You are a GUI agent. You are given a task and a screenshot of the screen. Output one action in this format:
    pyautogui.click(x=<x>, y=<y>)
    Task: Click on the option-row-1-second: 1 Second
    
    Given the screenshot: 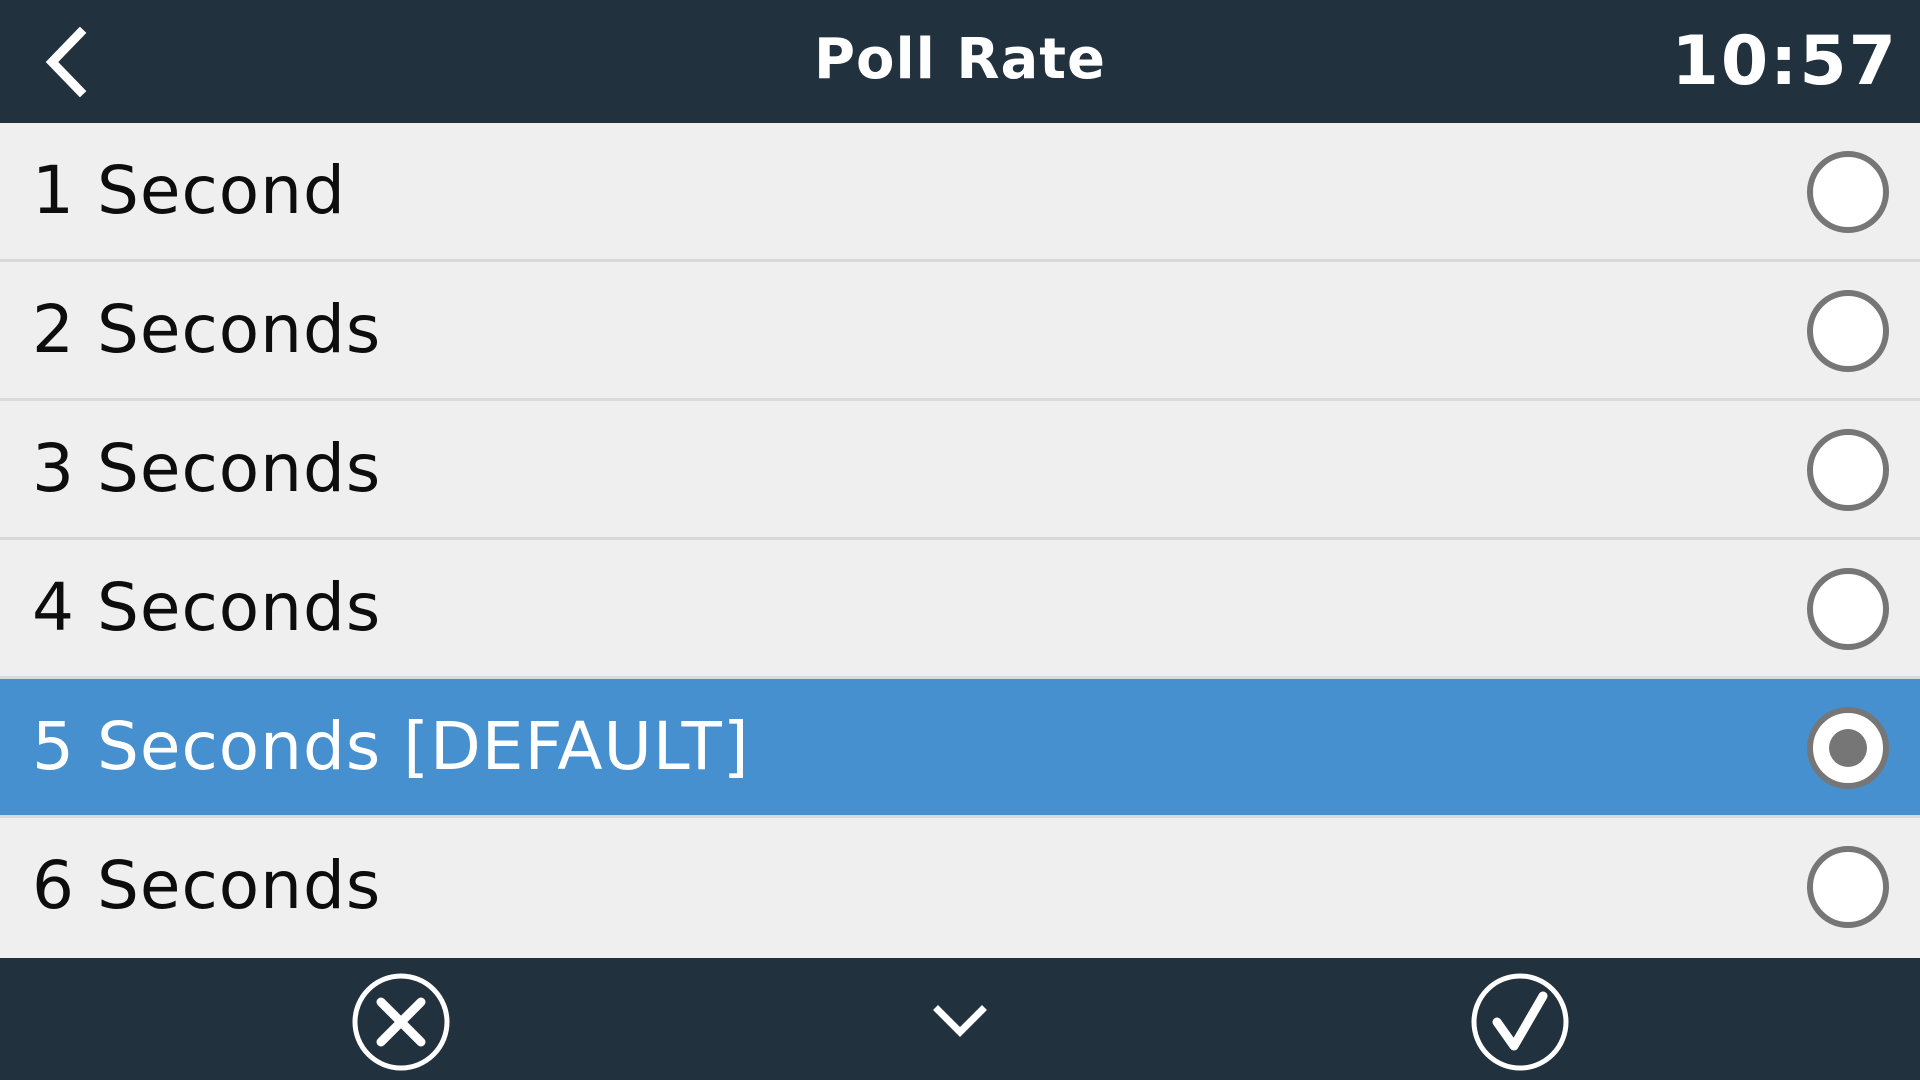 What is the action you would take?
    pyautogui.click(x=960, y=192)
    